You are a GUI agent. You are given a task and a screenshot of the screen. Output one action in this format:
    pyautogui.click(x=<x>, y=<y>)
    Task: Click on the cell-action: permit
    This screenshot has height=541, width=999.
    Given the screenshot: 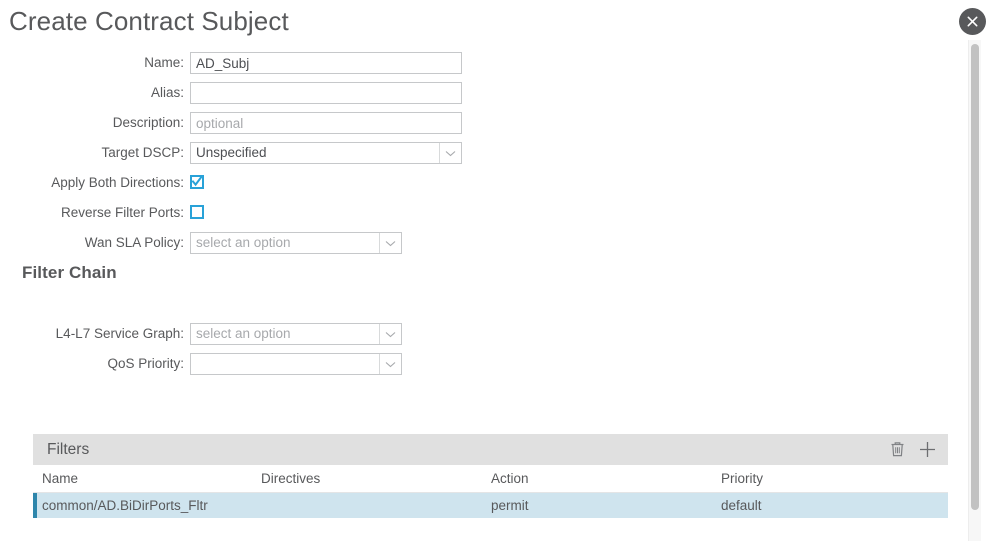 What is the action you would take?
    pyautogui.click(x=510, y=505)
    